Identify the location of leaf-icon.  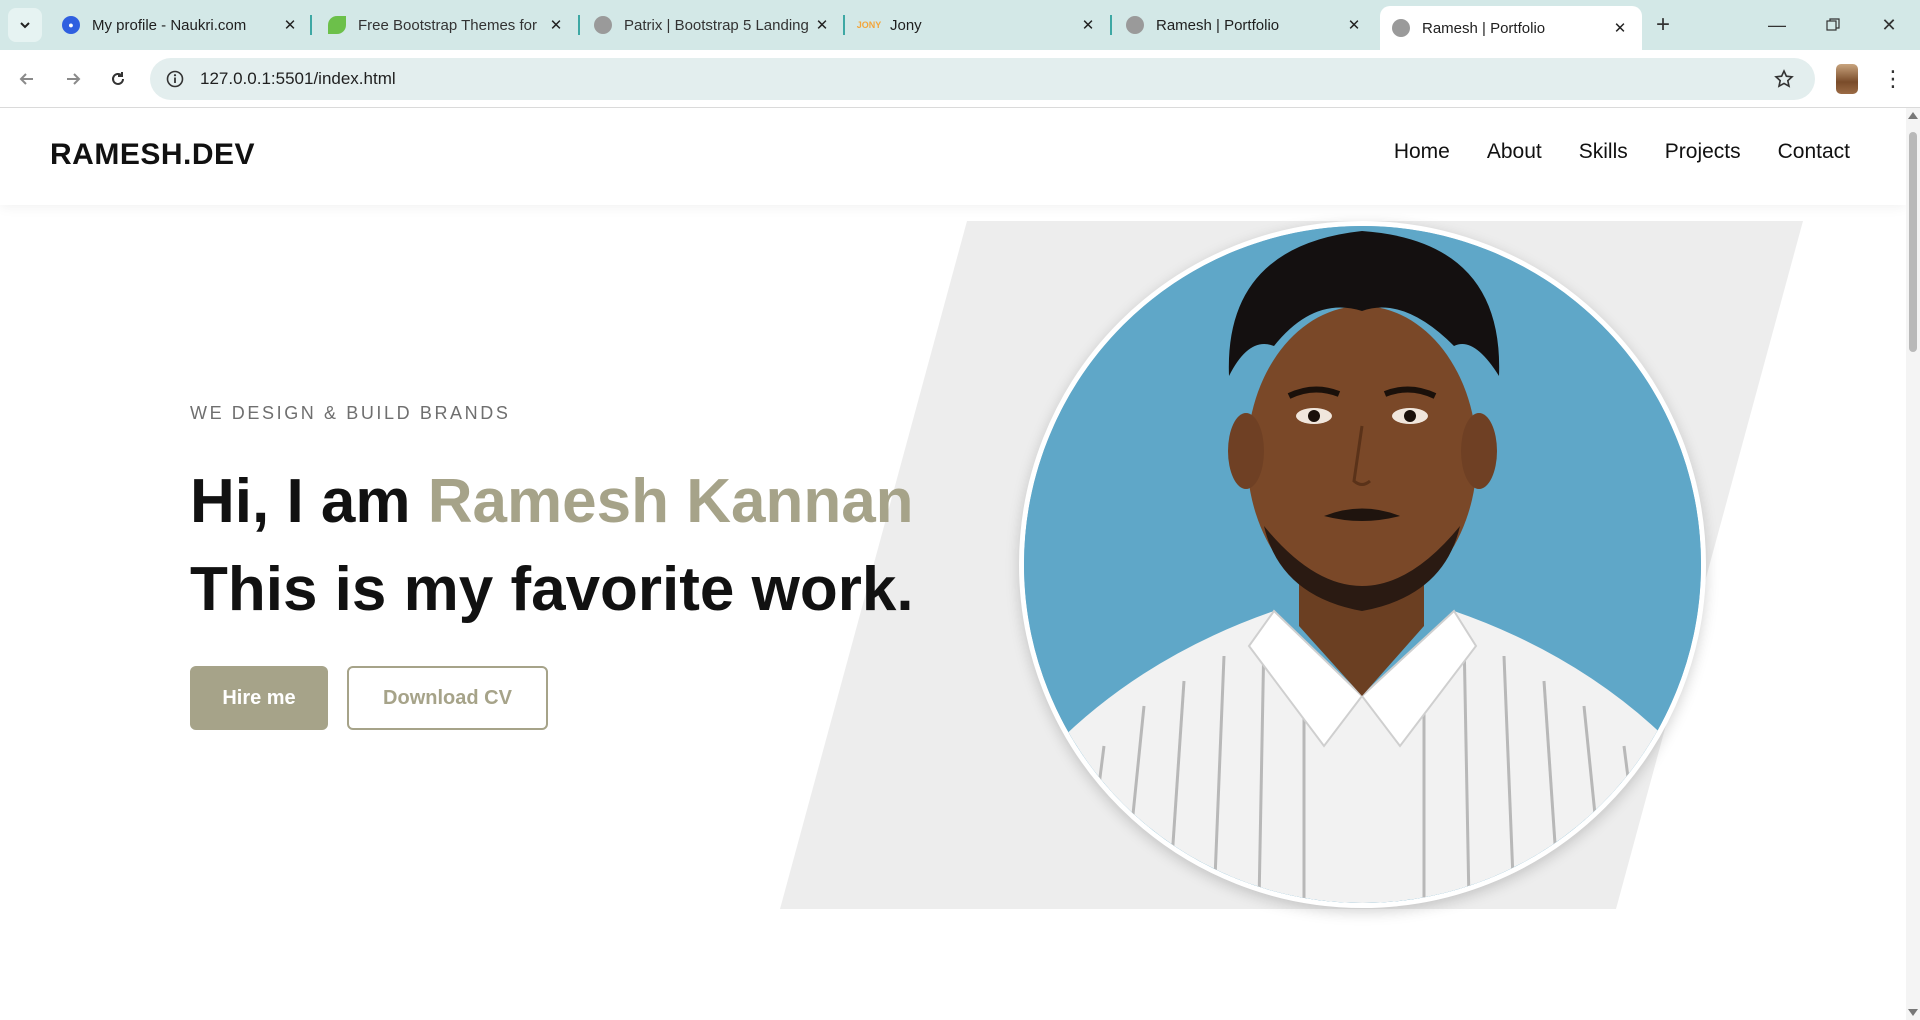
(337, 25).